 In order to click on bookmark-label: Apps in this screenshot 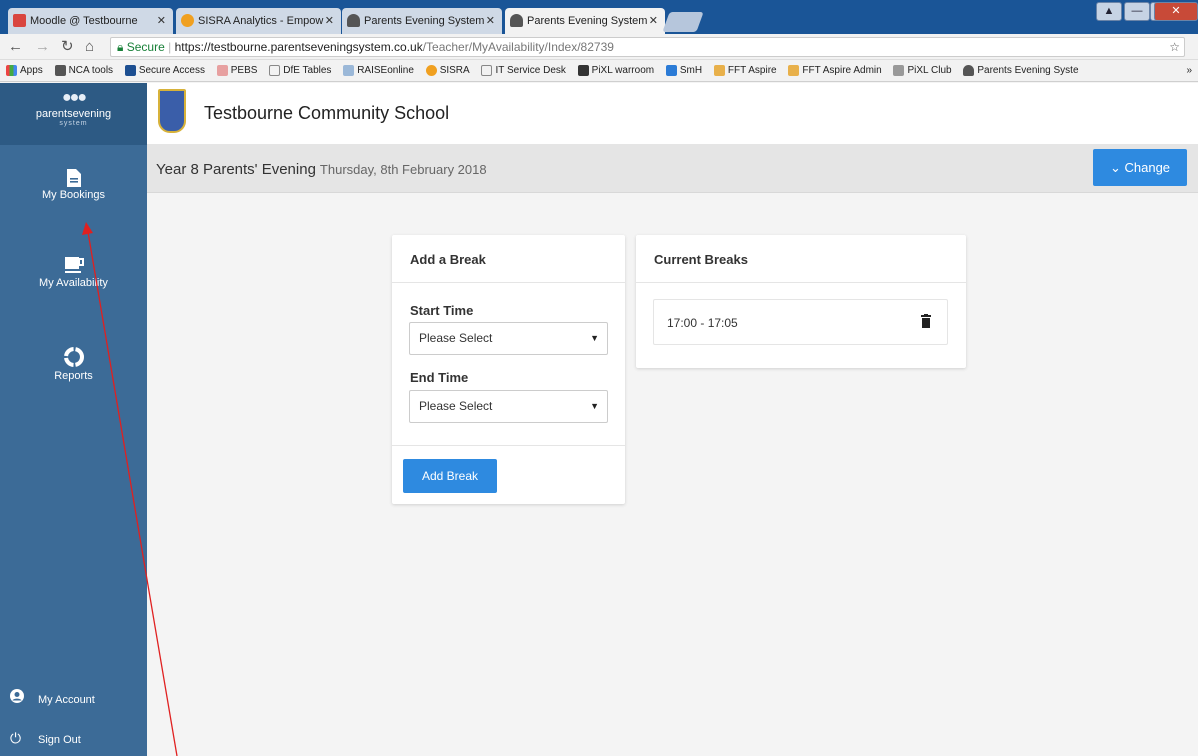, I will do `click(31, 70)`.